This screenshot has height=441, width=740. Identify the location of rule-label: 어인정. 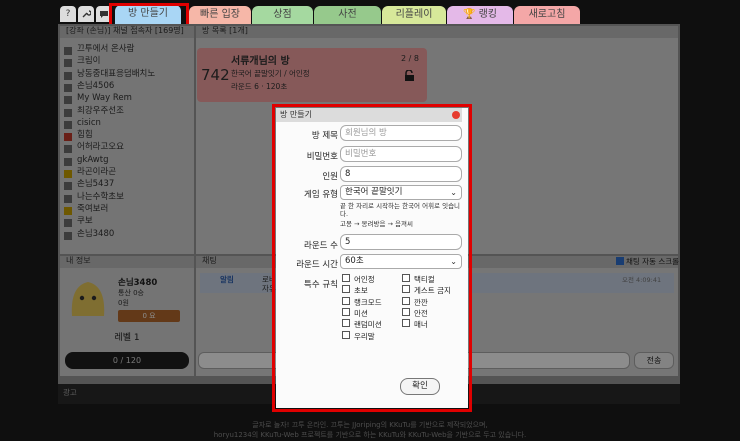
(364, 279).